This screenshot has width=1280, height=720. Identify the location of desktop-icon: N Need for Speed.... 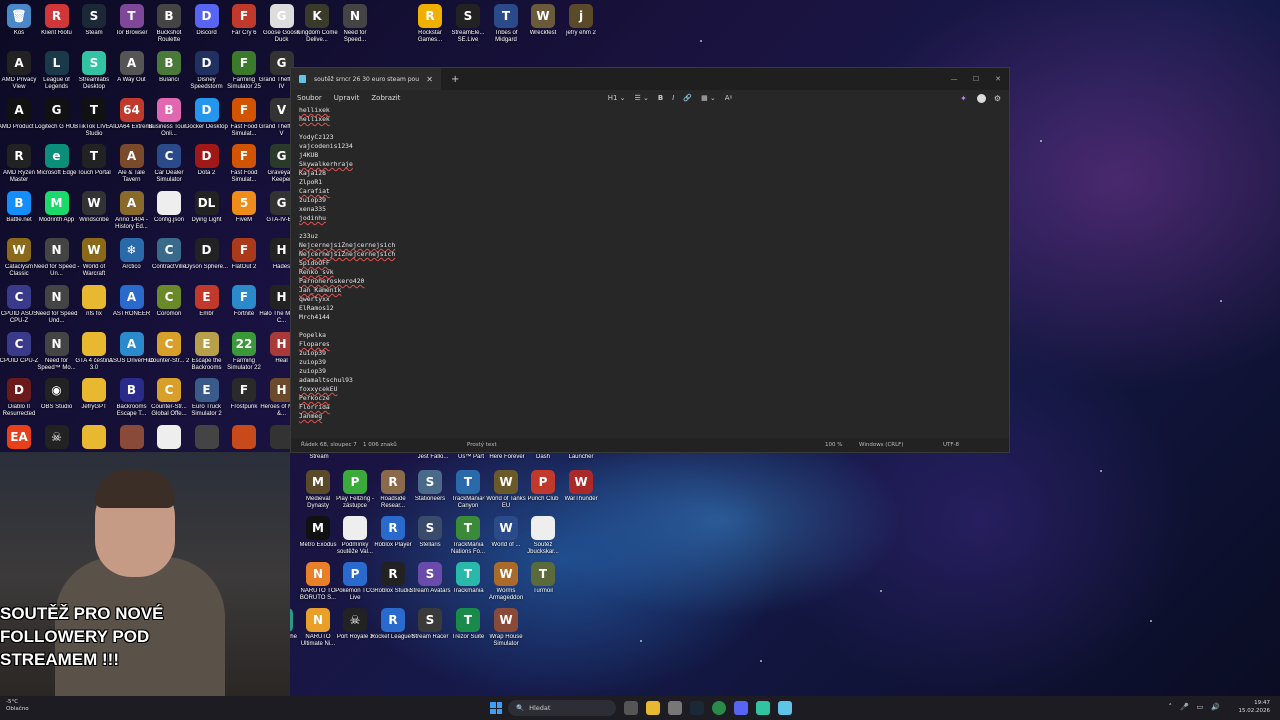
(355, 24).